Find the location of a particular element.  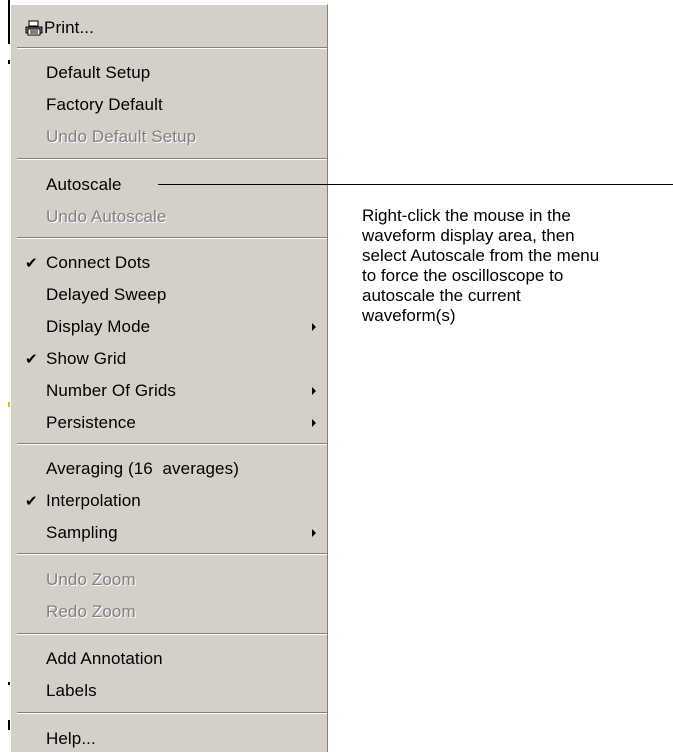

menu-item-label: Delayed Sweep is located at coordinates (106, 294).